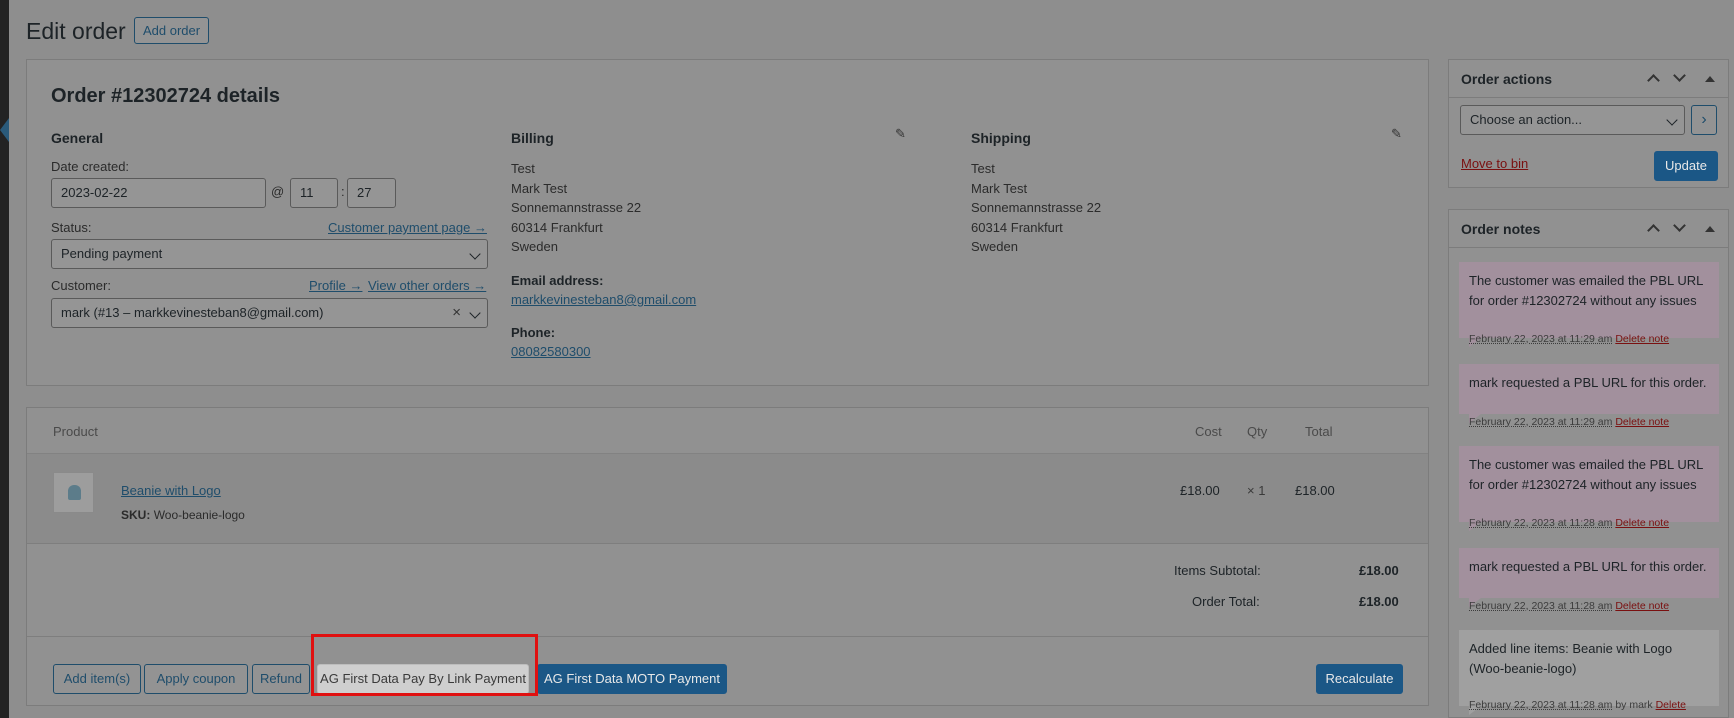 This screenshot has width=1734, height=718. I want to click on hour-input: 11, so click(314, 193).